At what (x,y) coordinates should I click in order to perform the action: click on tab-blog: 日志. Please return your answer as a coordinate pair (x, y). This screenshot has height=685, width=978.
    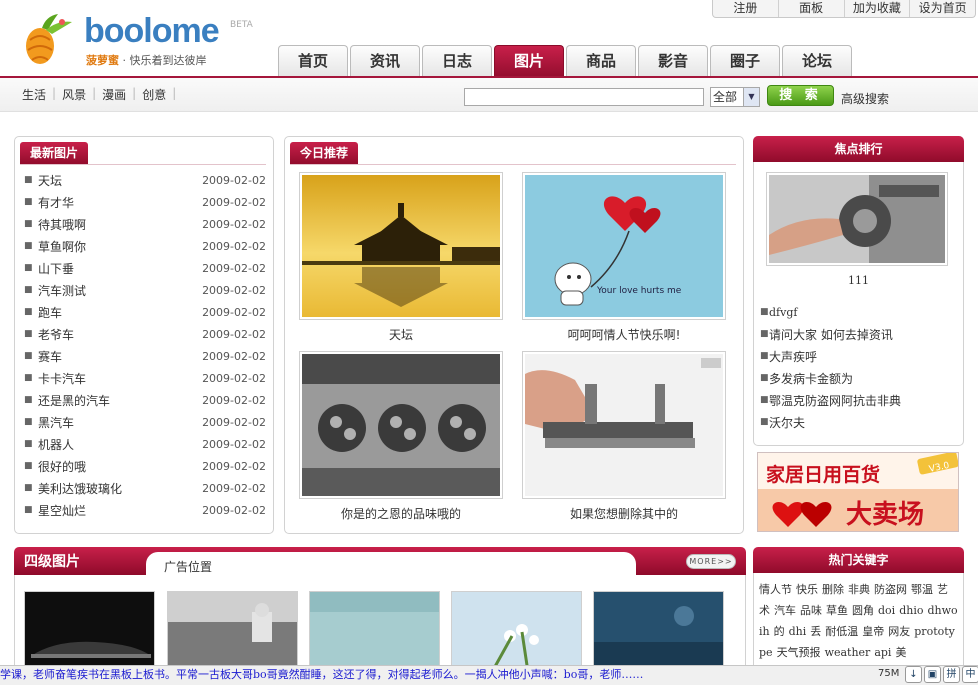
    Looking at the image, I should click on (457, 60).